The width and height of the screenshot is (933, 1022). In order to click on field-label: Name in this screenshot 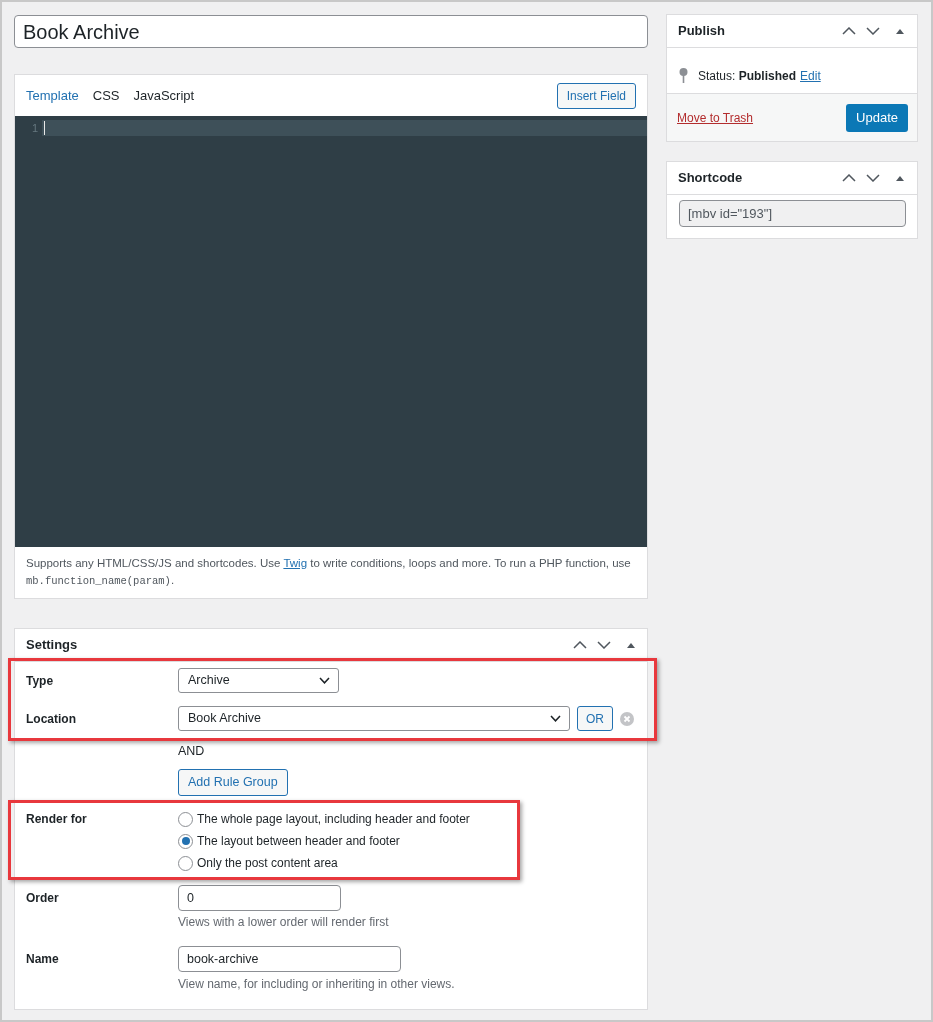, I will do `click(42, 959)`.